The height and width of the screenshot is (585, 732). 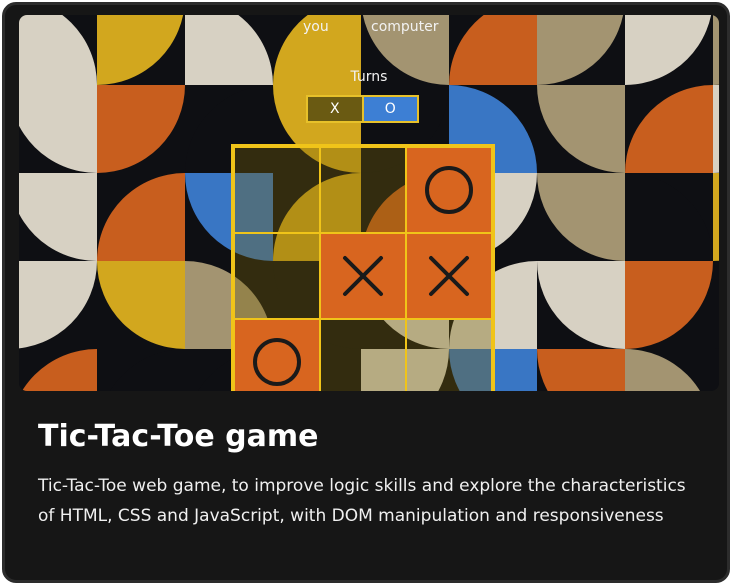 I want to click on turn-indicator: X O, so click(x=362, y=109).